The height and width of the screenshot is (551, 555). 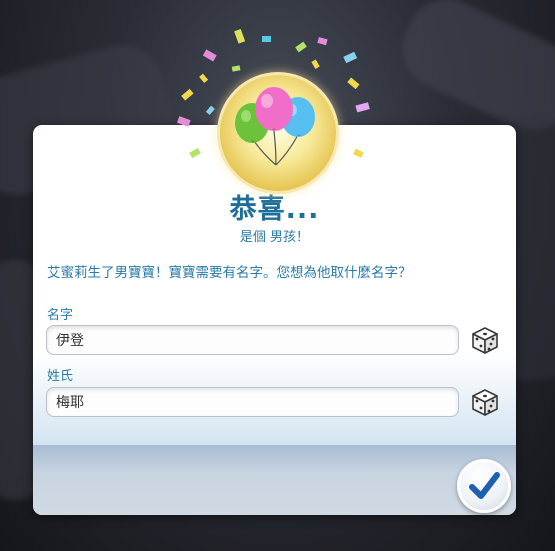 What do you see at coordinates (274, 237) in the screenshot?
I see `dialog-subtitle: 是個 男孩！` at bounding box center [274, 237].